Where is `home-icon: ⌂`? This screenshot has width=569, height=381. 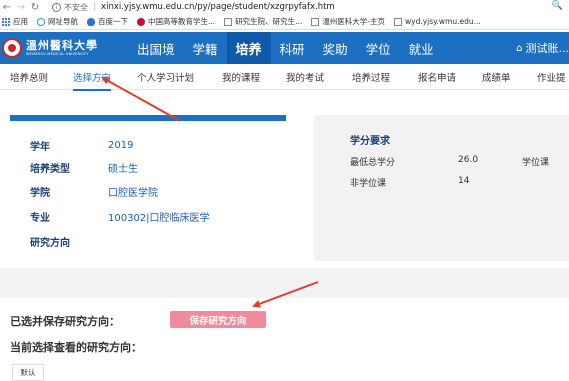 home-icon: ⌂ is located at coordinates (519, 48).